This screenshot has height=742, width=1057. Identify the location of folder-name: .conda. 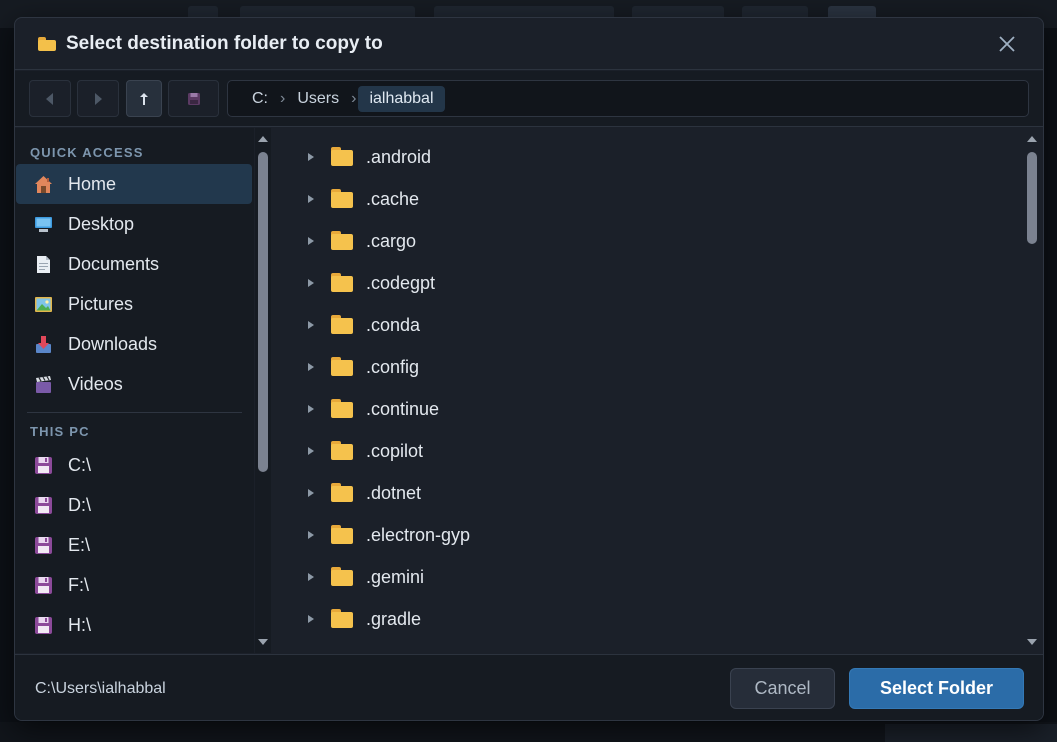
(393, 324).